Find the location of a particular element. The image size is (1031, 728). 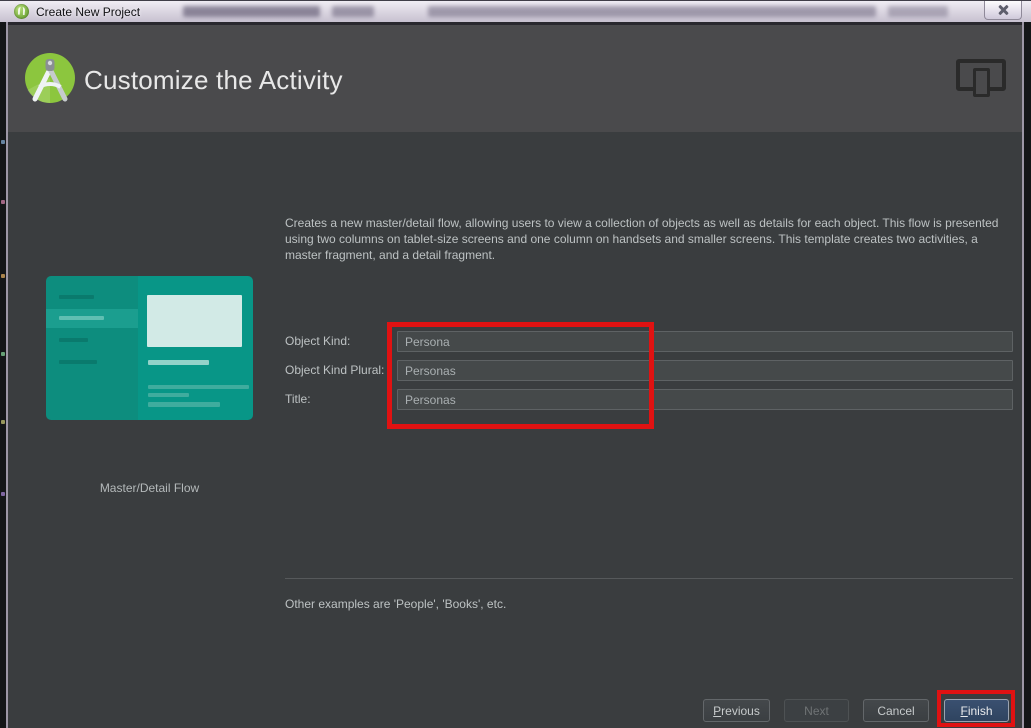

finish-button-label: Finish is located at coordinates (976, 710).